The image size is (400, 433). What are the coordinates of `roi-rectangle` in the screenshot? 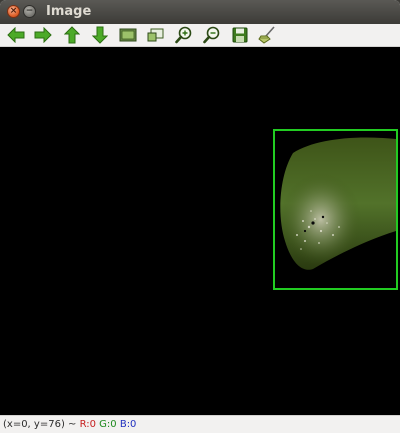 It's located at (335, 209).